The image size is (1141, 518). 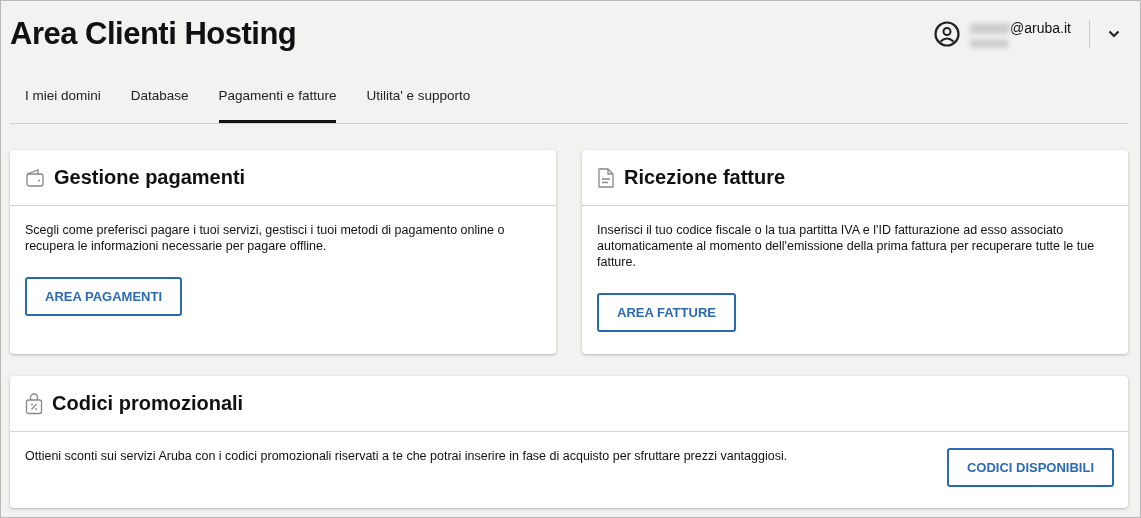 What do you see at coordinates (265, 238) in the screenshot?
I see `card-description: Scegli come preferisci pagare i tuoi servizi, gestisci i tuoi metodi di pagamento online o recupera le informazioni necessarie per pagare offline.` at bounding box center [265, 238].